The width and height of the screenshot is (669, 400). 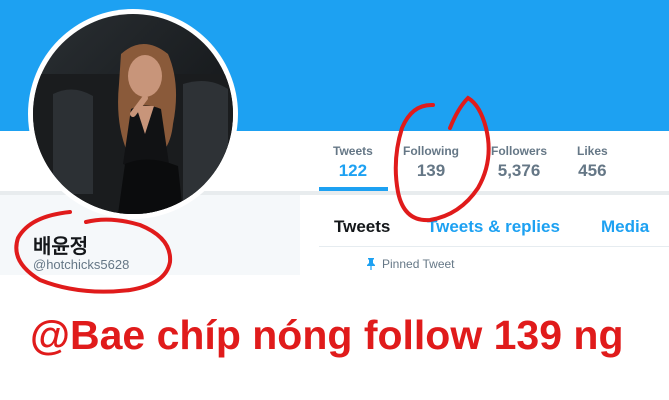 What do you see at coordinates (371, 264) in the screenshot?
I see `pin-icon` at bounding box center [371, 264].